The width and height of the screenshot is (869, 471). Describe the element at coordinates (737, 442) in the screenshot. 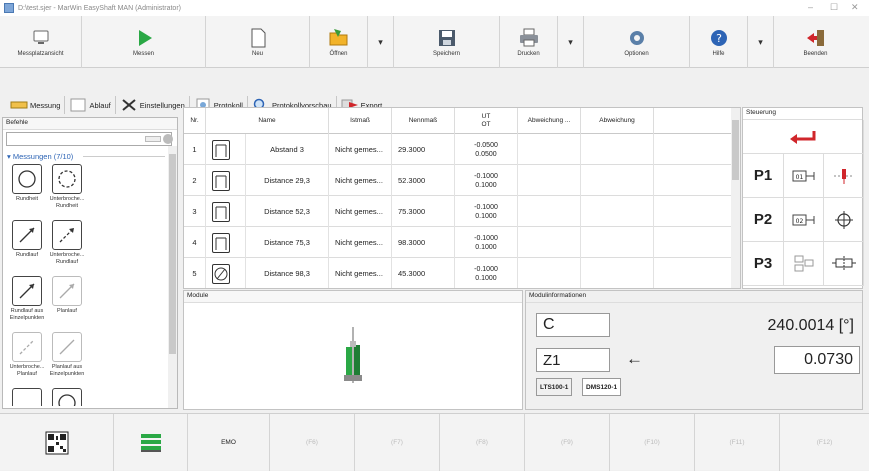

I see `f11-button: (F11)` at that location.